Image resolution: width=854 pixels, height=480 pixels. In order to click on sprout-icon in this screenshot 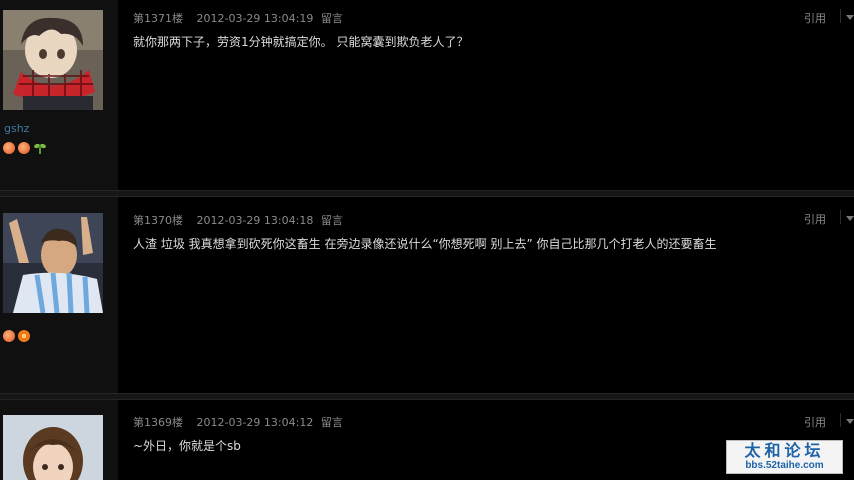, I will do `click(40, 148)`.